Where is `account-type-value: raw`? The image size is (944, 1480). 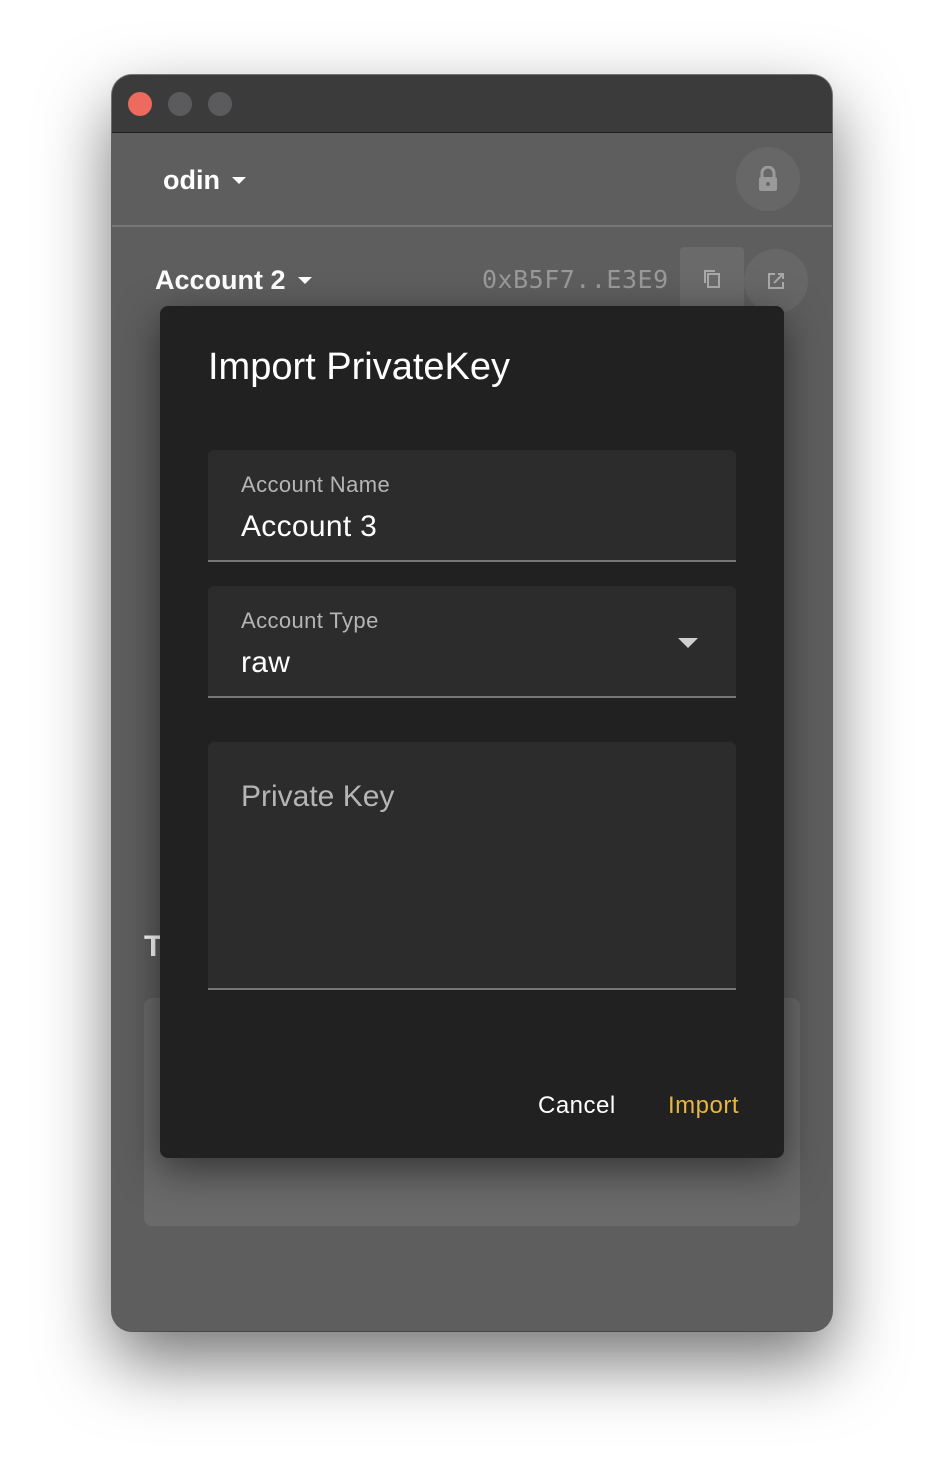 account-type-value: raw is located at coordinates (266, 662).